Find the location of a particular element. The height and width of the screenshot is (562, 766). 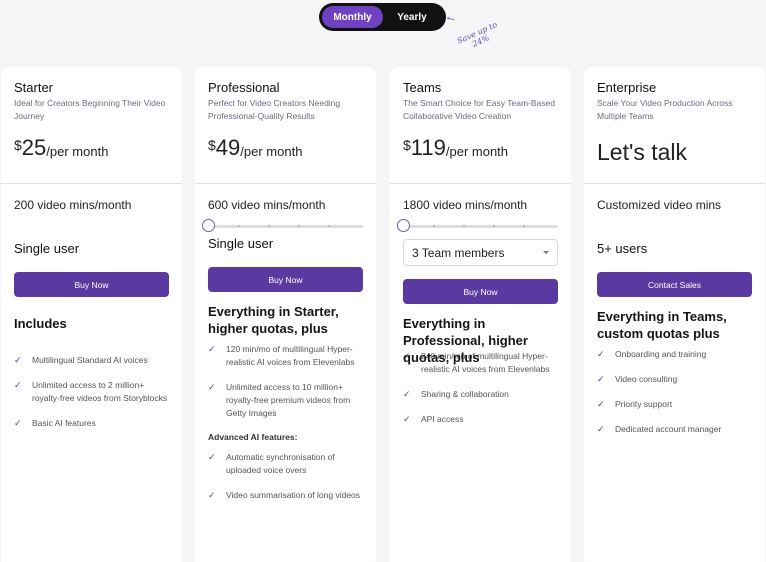

plan-name: Enterprise is located at coordinates (627, 87).